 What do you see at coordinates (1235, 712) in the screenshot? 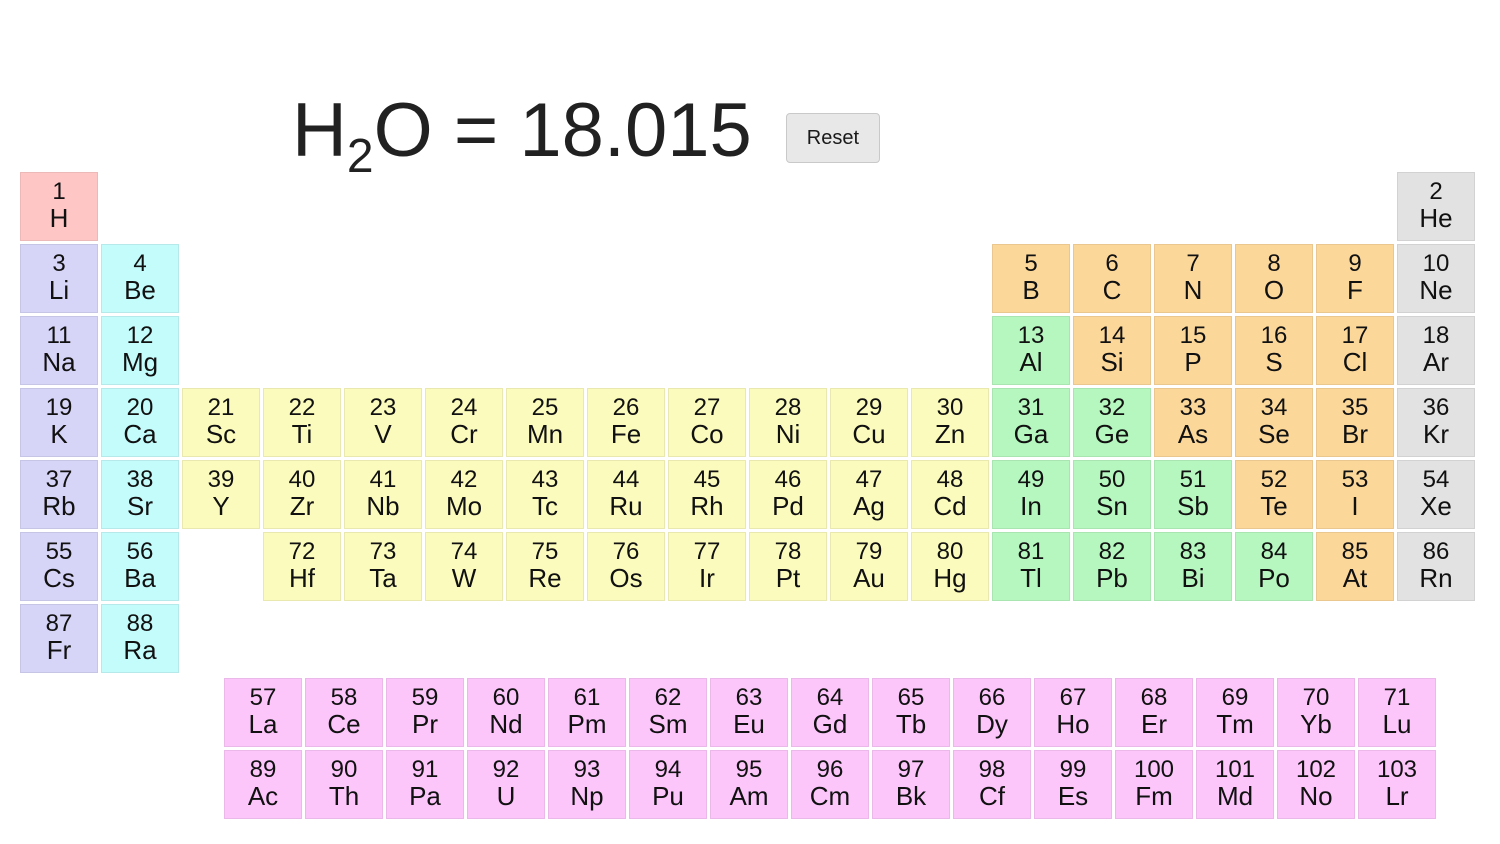
I see `element-cell-tm: 69 Tm` at bounding box center [1235, 712].